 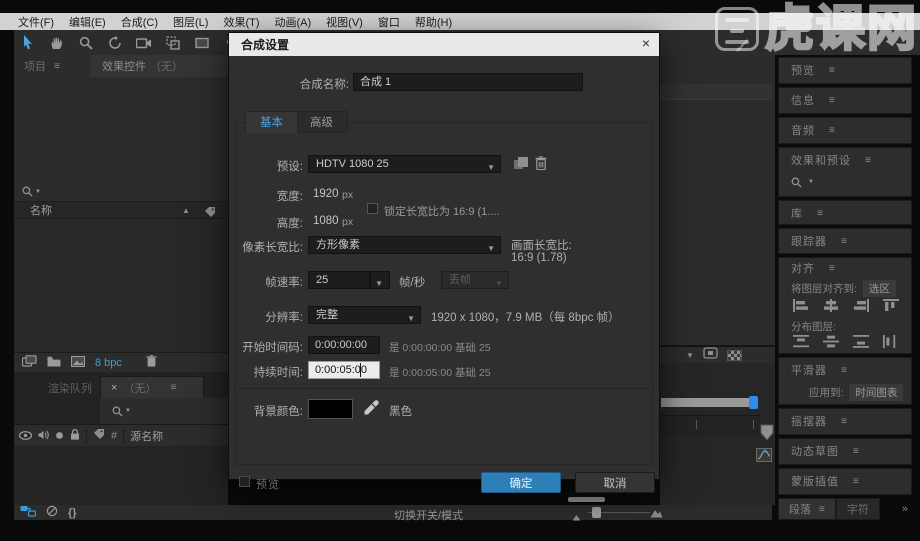 What do you see at coordinates (321, 122) in the screenshot?
I see `tab-advanced: 高级` at bounding box center [321, 122].